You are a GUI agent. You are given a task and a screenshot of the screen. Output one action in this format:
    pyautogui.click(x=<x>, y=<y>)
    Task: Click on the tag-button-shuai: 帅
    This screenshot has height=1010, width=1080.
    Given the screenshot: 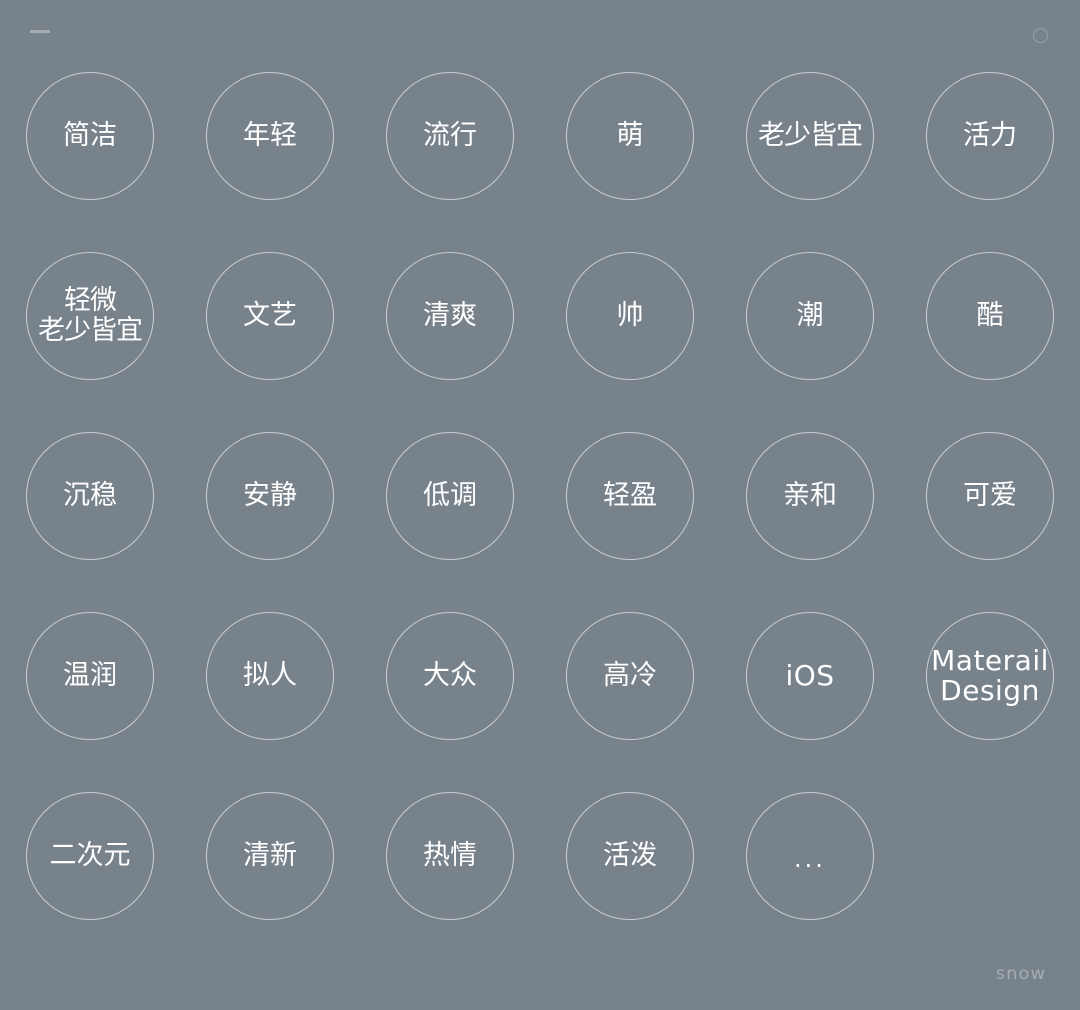 What is the action you would take?
    pyautogui.click(x=630, y=316)
    